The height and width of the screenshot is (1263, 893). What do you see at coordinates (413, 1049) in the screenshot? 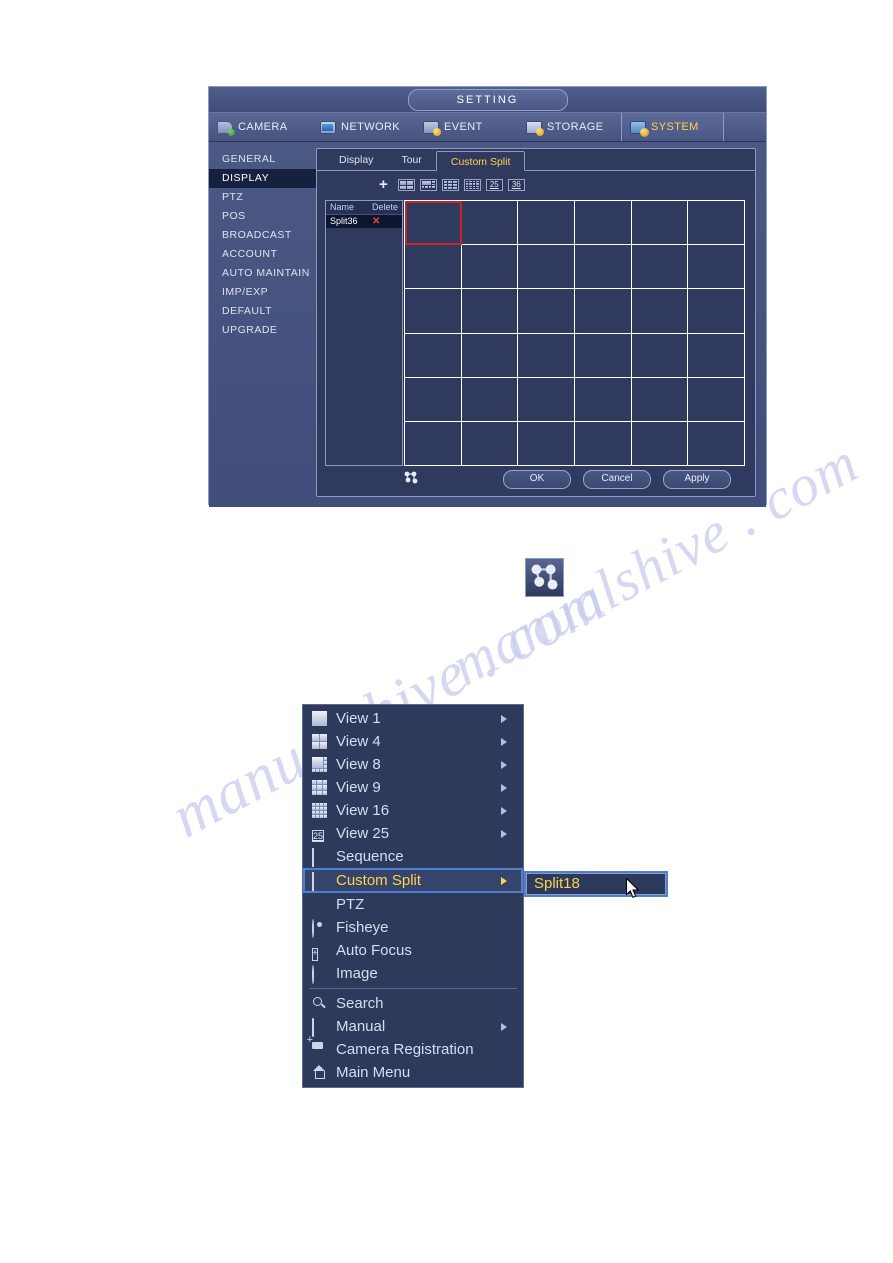
I see `menu-item-camera-registration: Camera Registration` at bounding box center [413, 1049].